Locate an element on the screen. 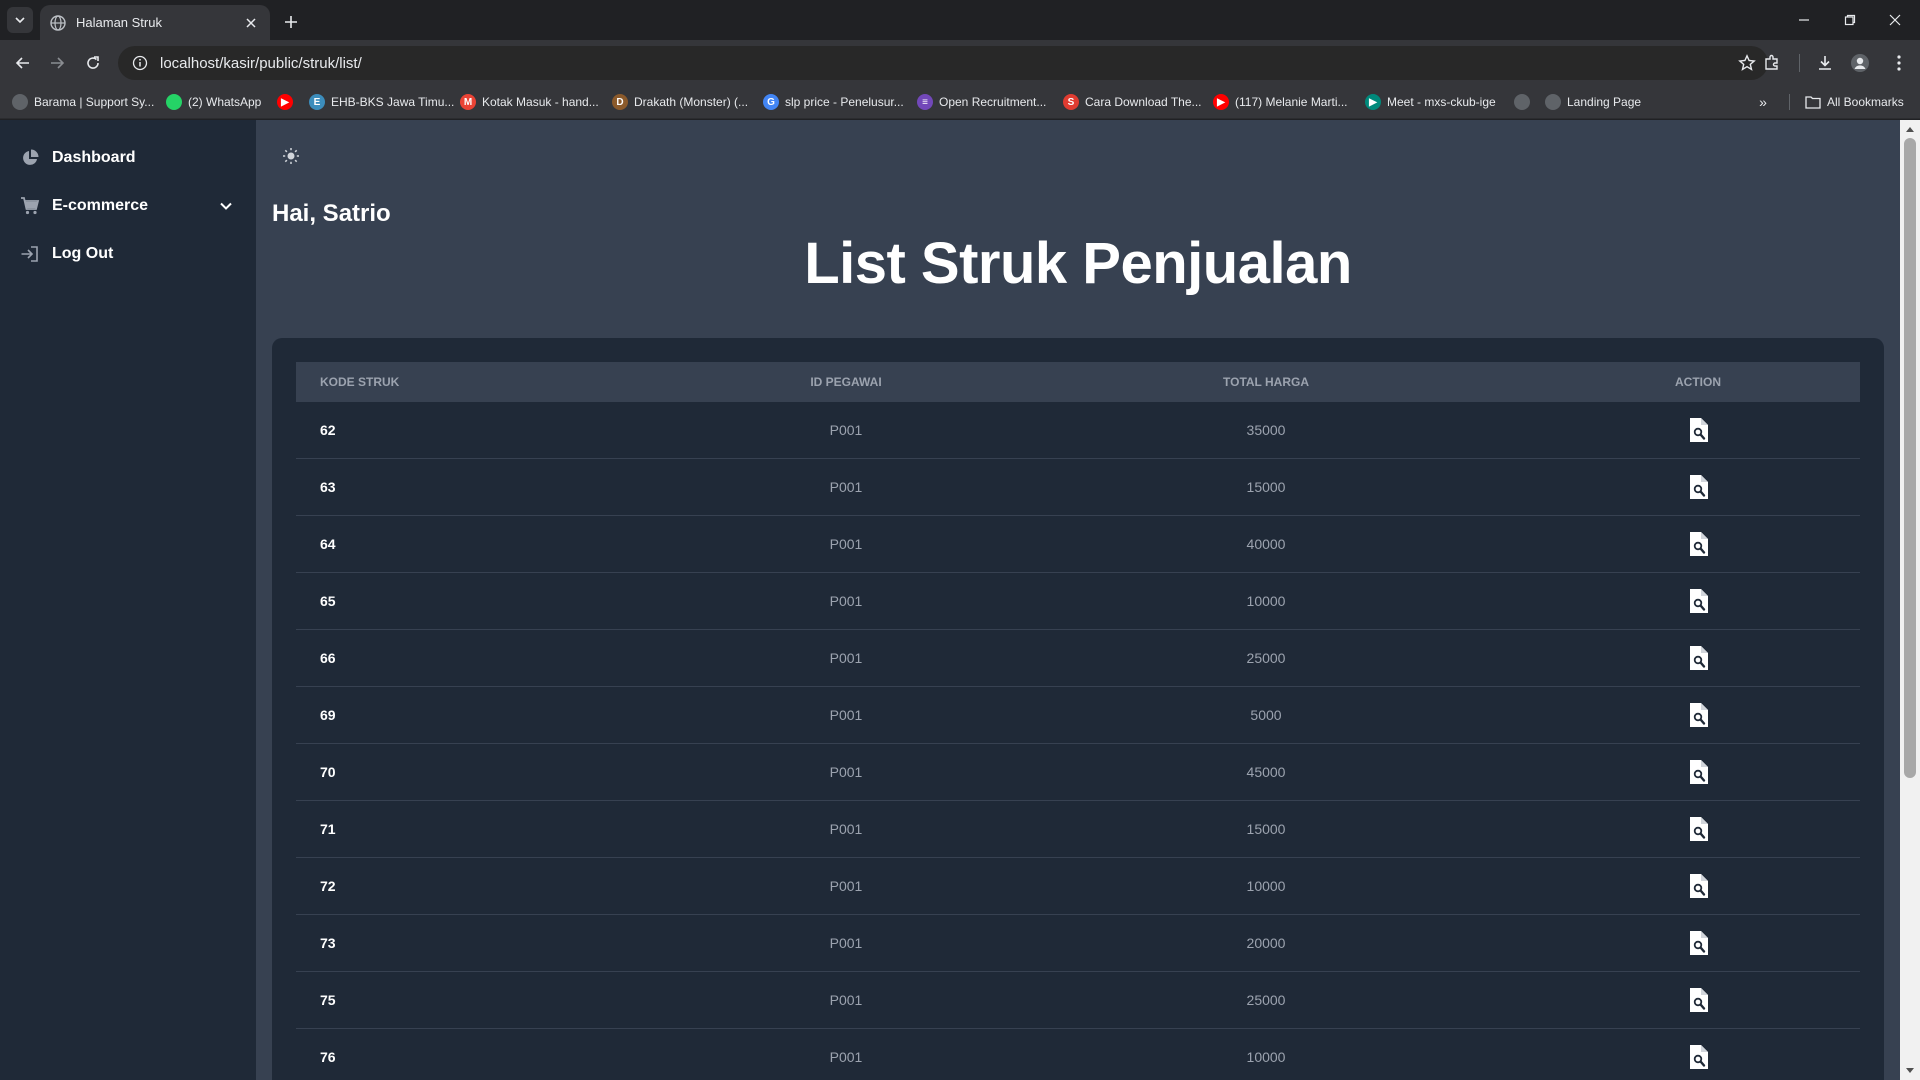 The height and width of the screenshot is (1080, 1920). cell-kode-struk: 66 is located at coordinates (328, 658).